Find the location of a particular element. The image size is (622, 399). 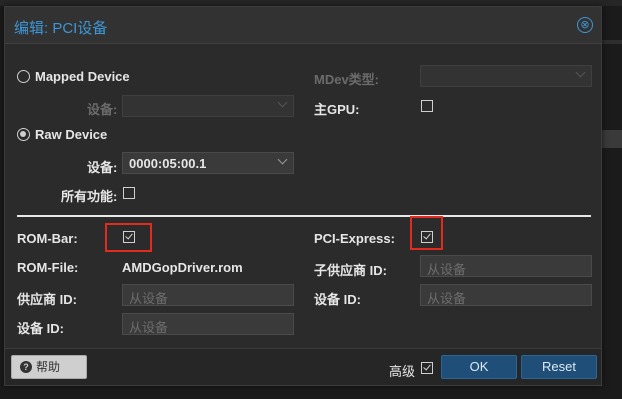

all-functions-checkbox is located at coordinates (129, 193).